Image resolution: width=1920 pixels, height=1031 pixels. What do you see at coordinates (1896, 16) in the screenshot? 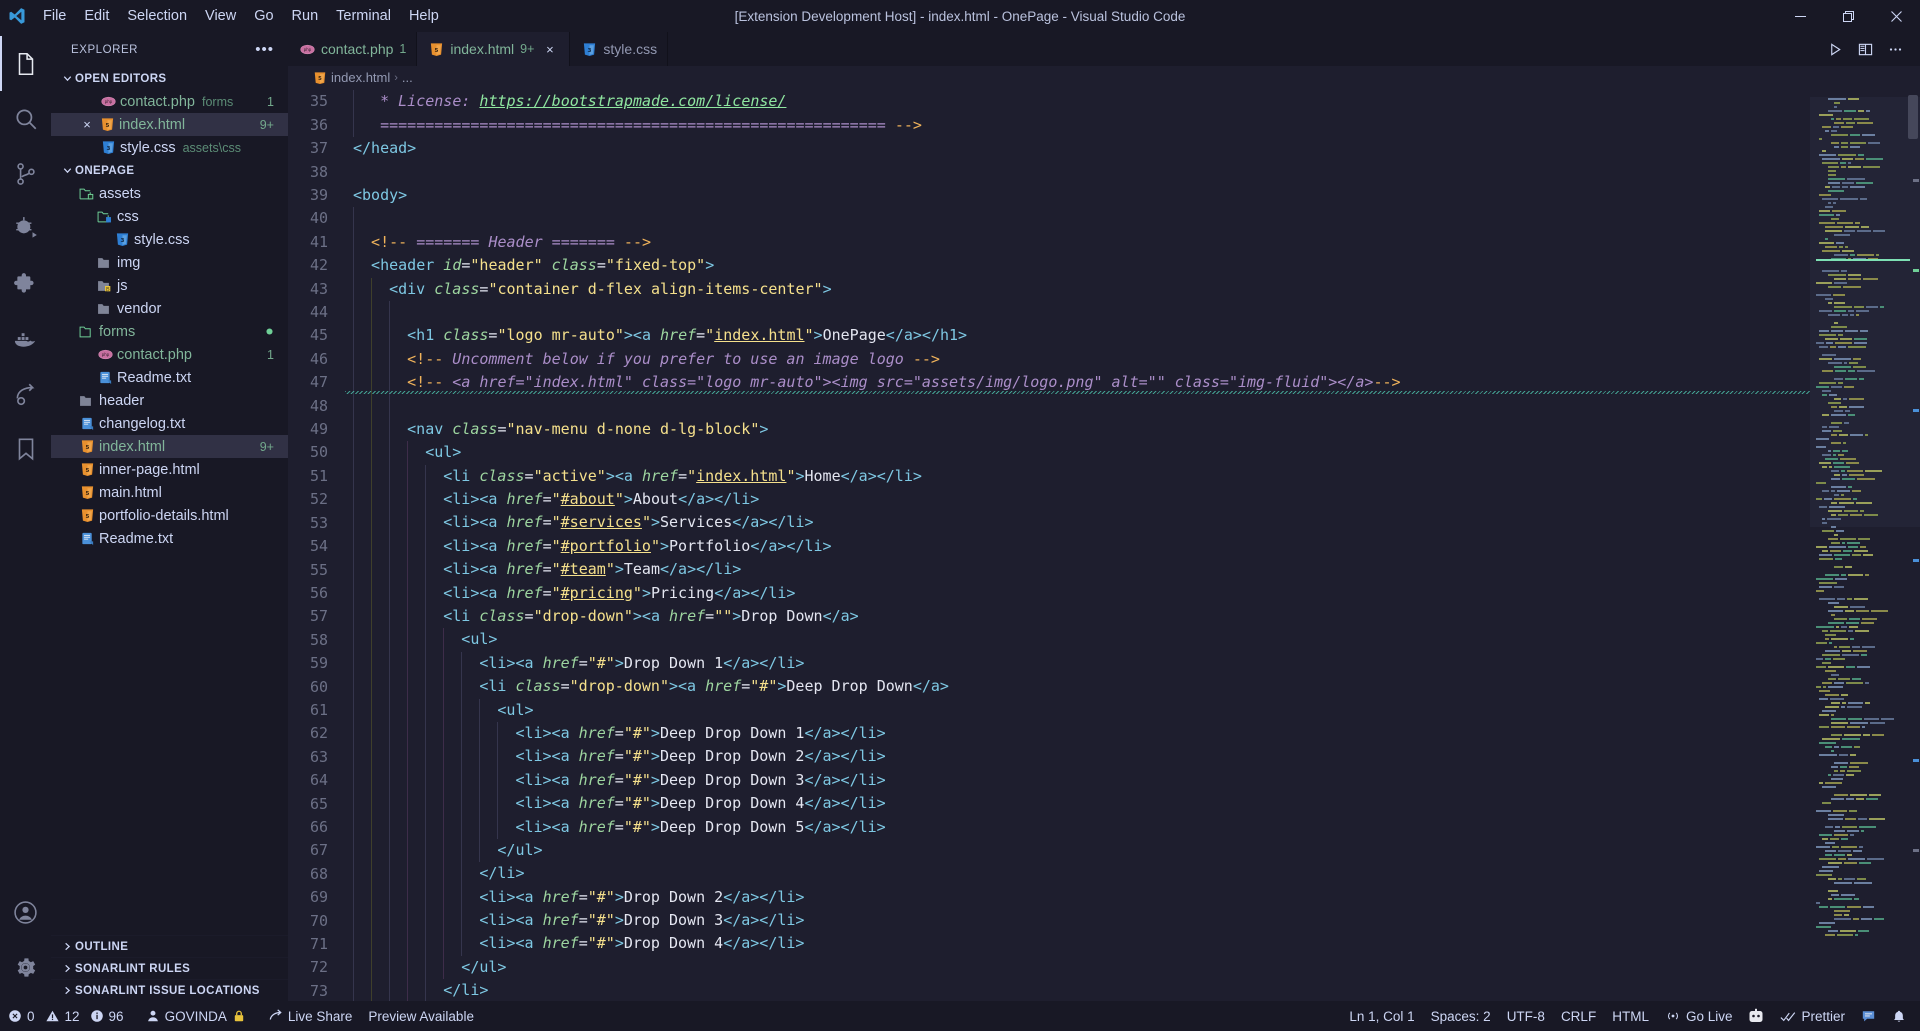
I see `close-button` at bounding box center [1896, 16].